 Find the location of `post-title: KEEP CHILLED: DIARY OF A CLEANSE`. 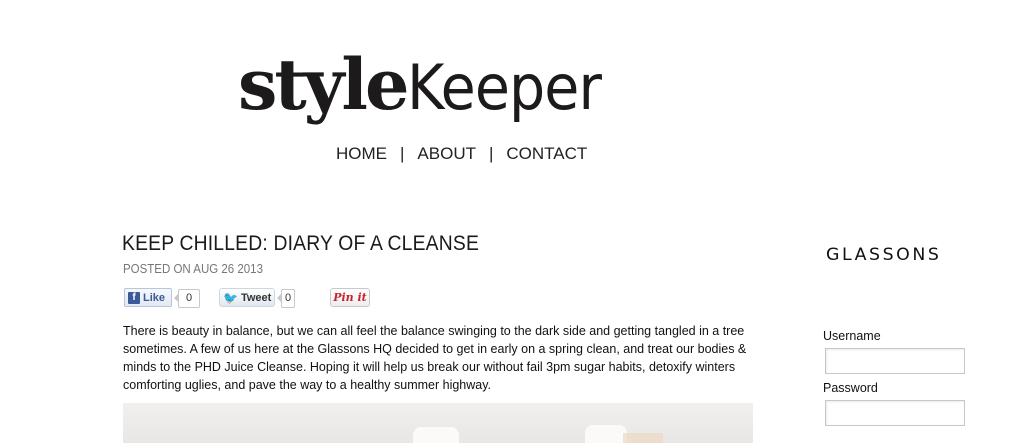

post-title: KEEP CHILLED: DIARY OF A CLEANSE is located at coordinates (300, 244).